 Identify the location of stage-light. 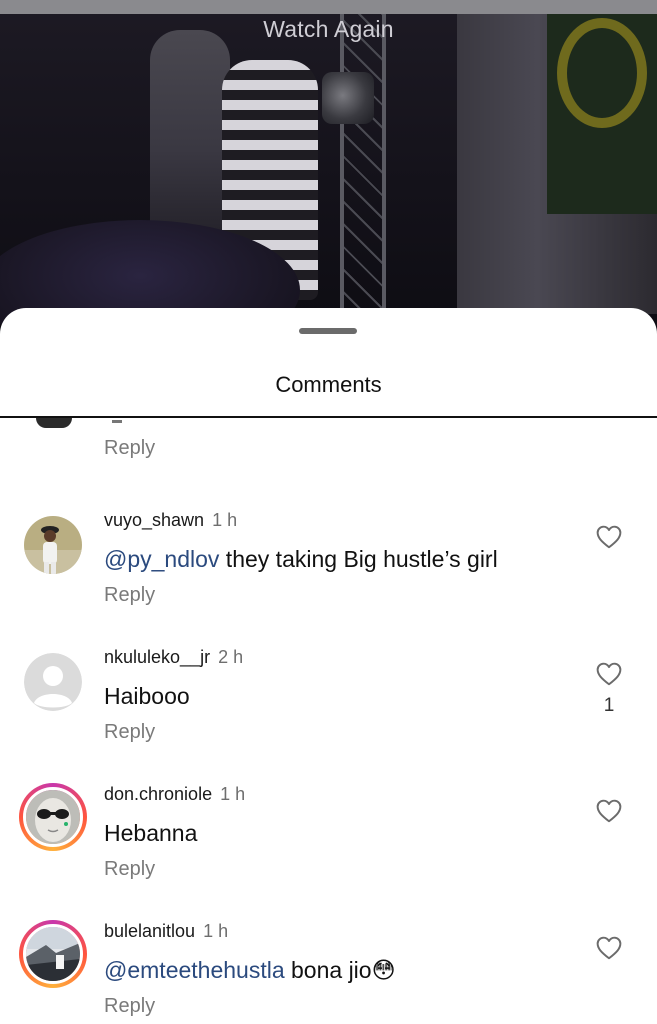
(348, 98).